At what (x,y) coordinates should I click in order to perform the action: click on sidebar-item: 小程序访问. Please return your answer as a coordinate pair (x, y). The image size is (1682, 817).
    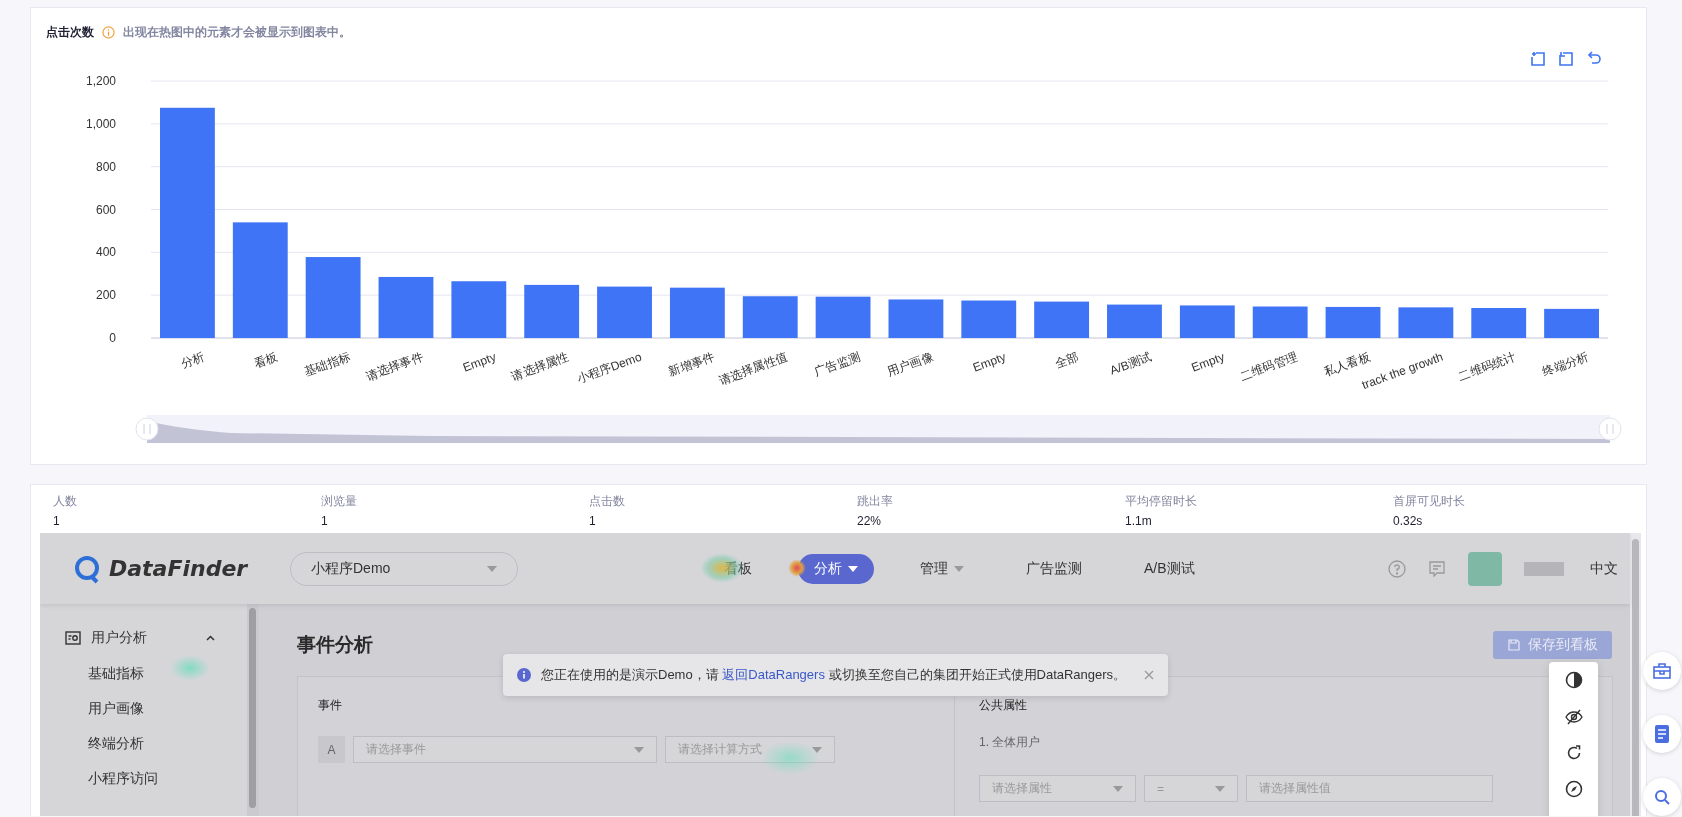
    Looking at the image, I should click on (123, 778).